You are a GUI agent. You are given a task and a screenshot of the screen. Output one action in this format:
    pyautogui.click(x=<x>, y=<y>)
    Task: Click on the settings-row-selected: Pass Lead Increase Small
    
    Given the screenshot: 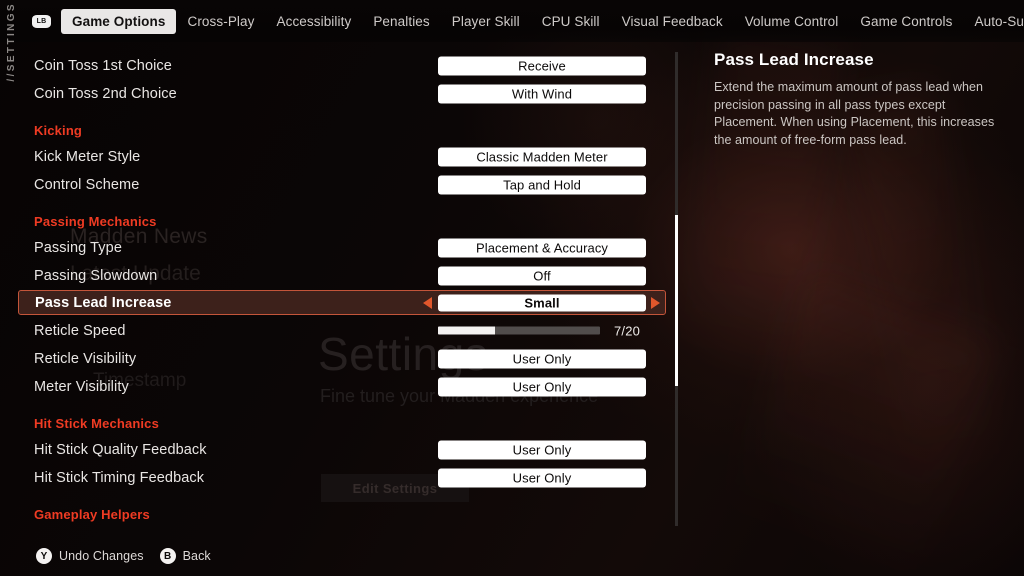 What is the action you would take?
    pyautogui.click(x=342, y=302)
    